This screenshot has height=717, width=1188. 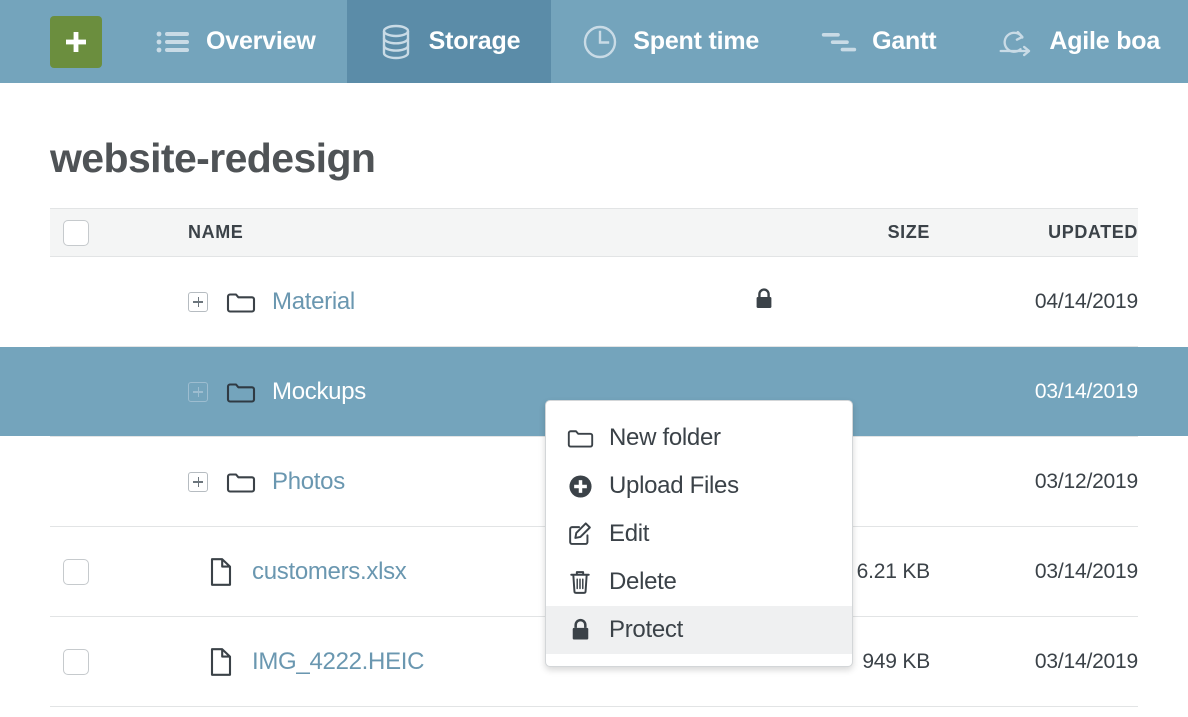 I want to click on plus-icon, so click(x=76, y=42).